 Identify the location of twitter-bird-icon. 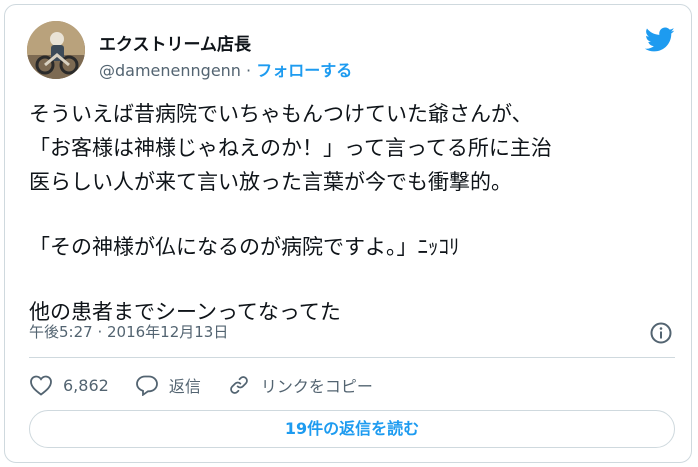
(659, 40).